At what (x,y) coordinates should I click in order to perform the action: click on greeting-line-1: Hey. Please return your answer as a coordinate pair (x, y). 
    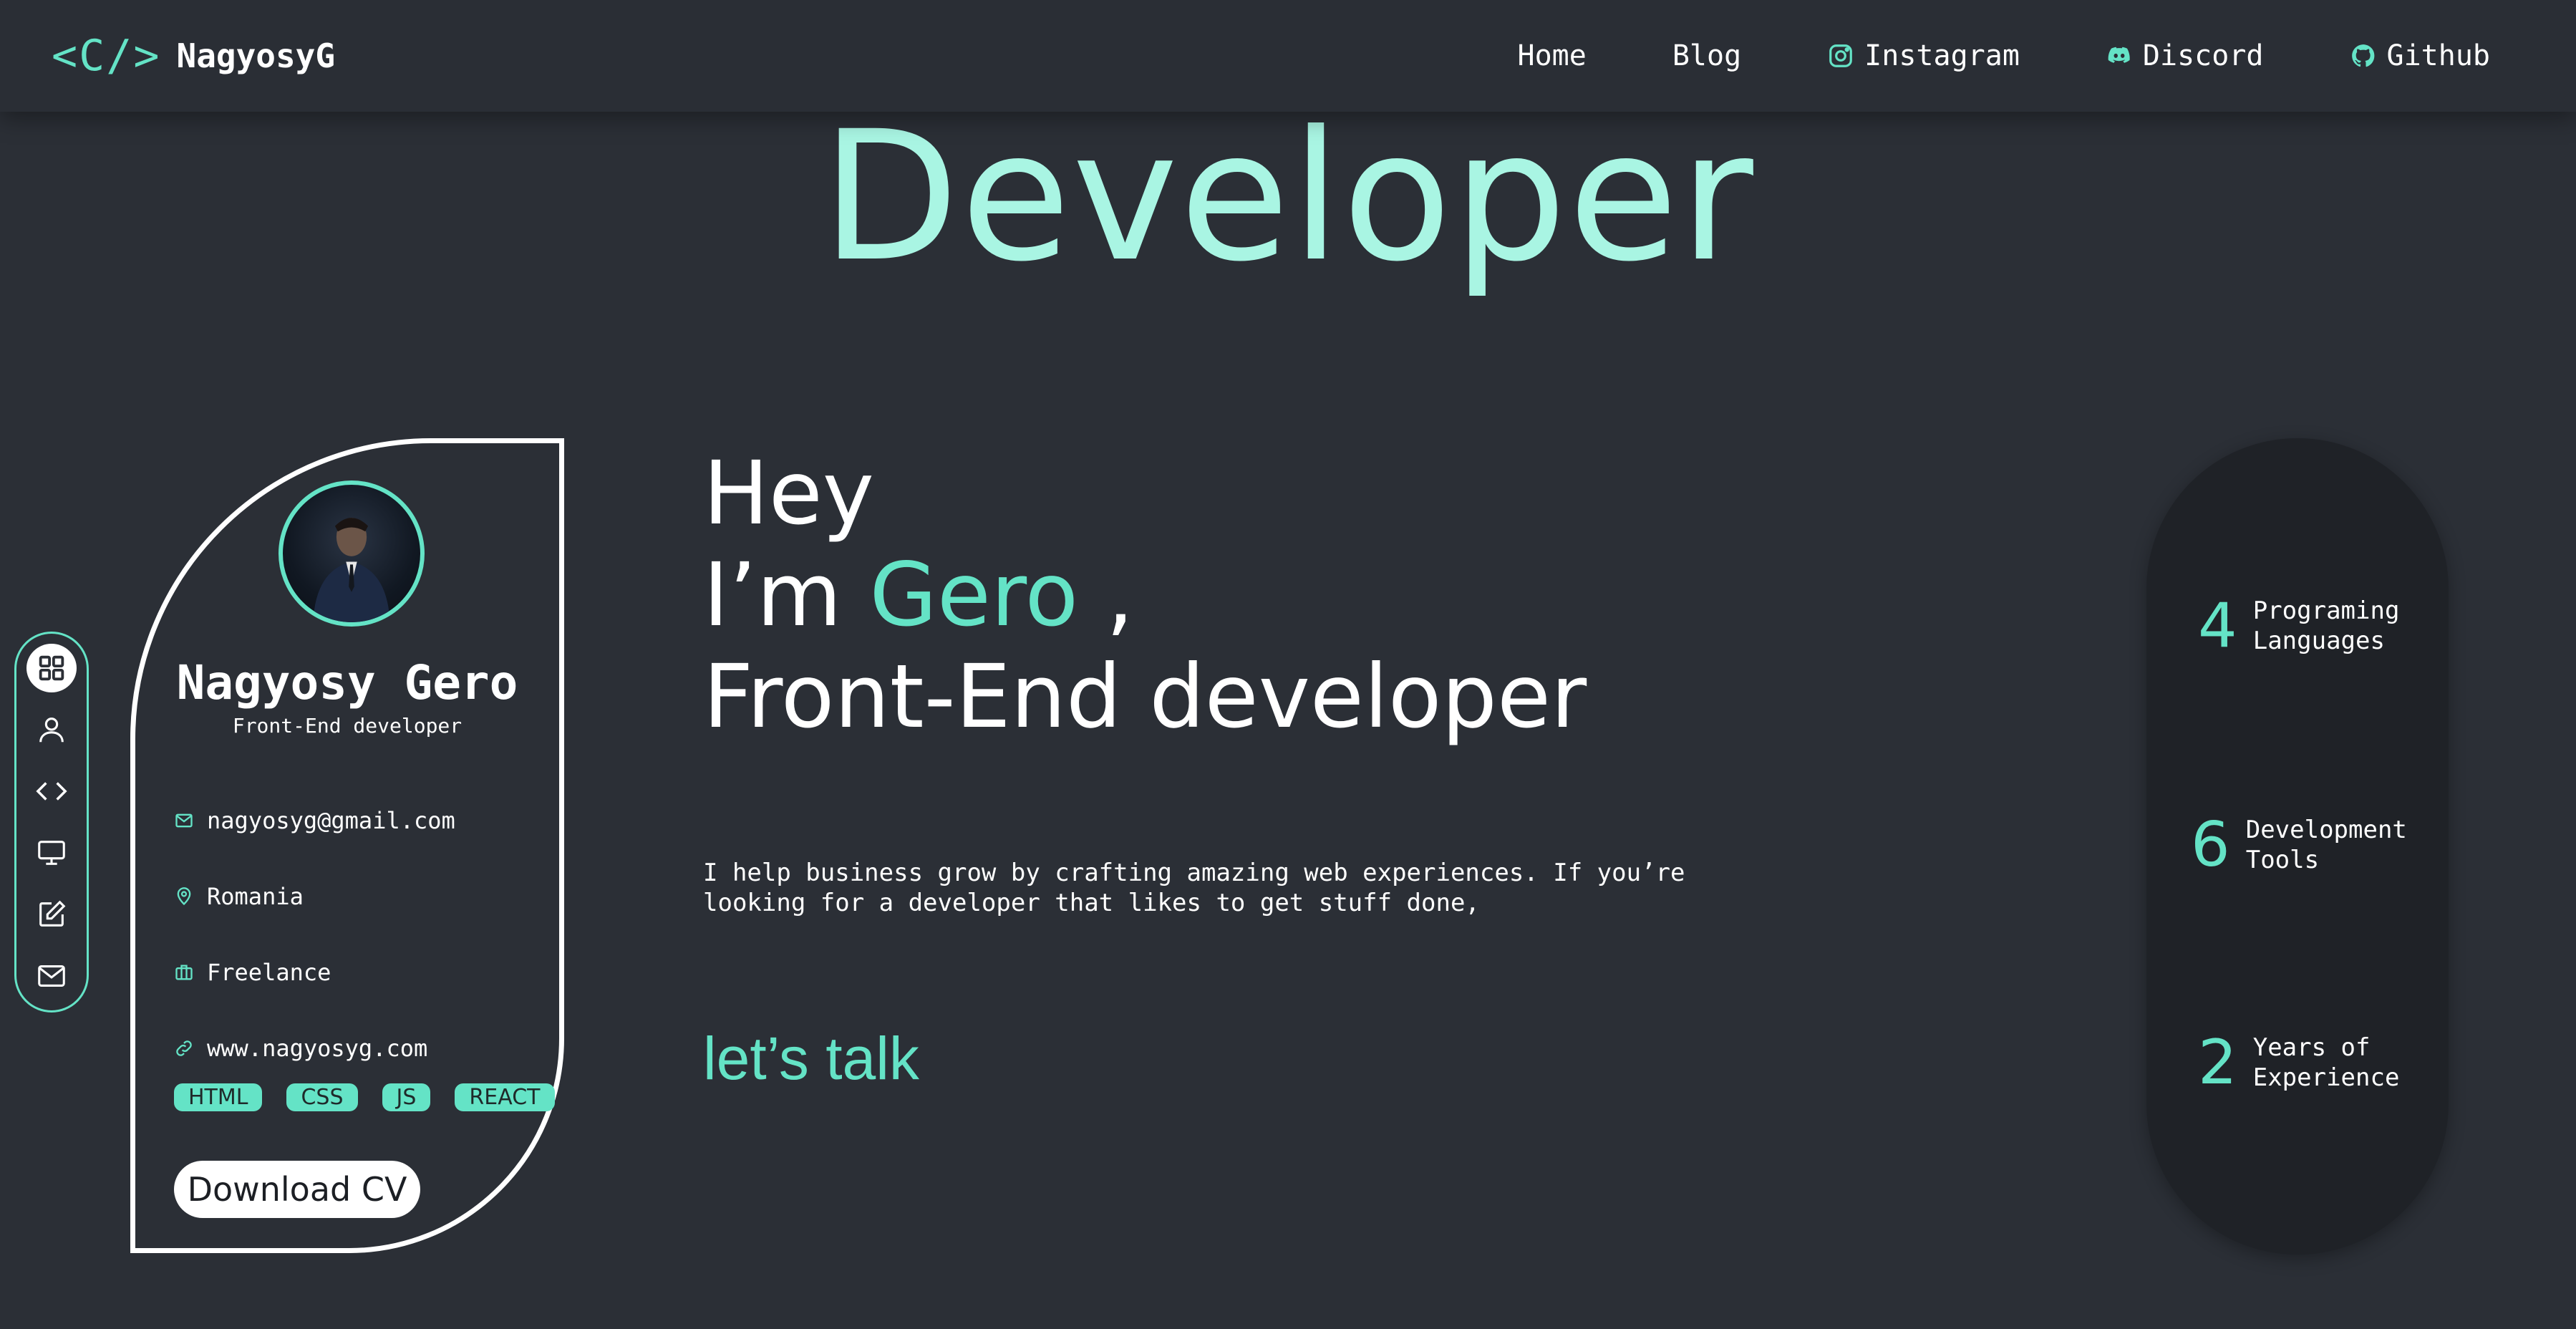
    Looking at the image, I should click on (789, 494).